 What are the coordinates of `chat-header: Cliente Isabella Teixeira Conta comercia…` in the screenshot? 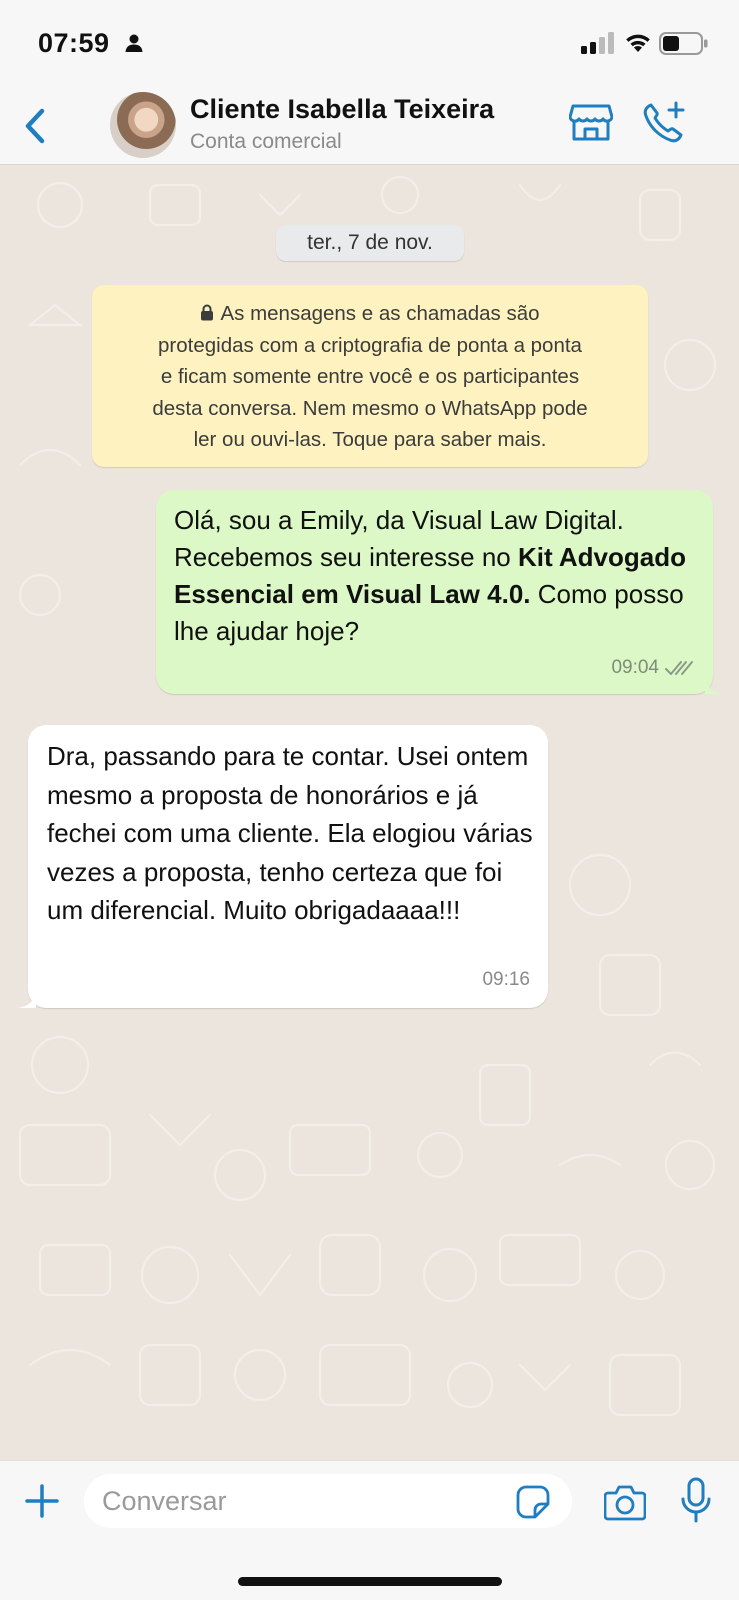 It's located at (369, 126).